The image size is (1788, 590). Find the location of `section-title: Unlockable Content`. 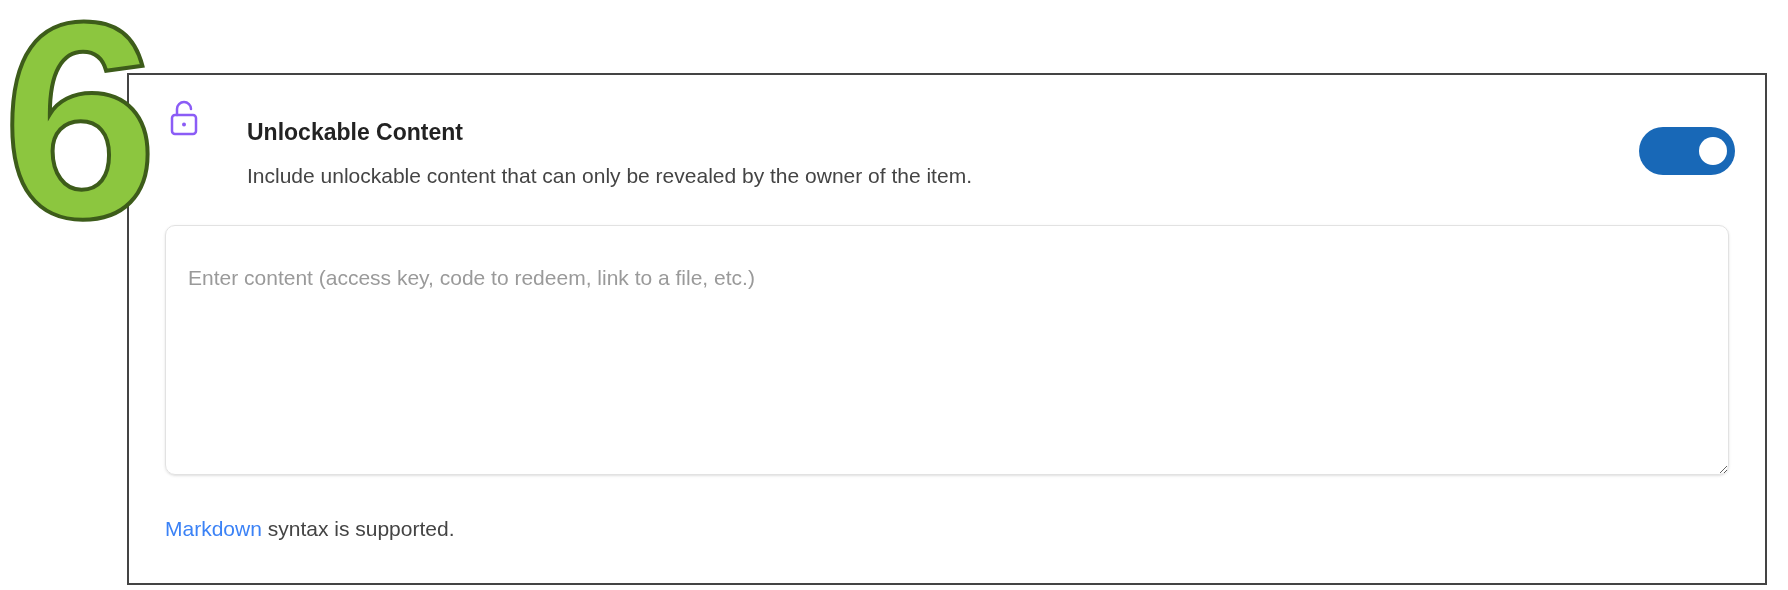

section-title: Unlockable Content is located at coordinates (355, 132).